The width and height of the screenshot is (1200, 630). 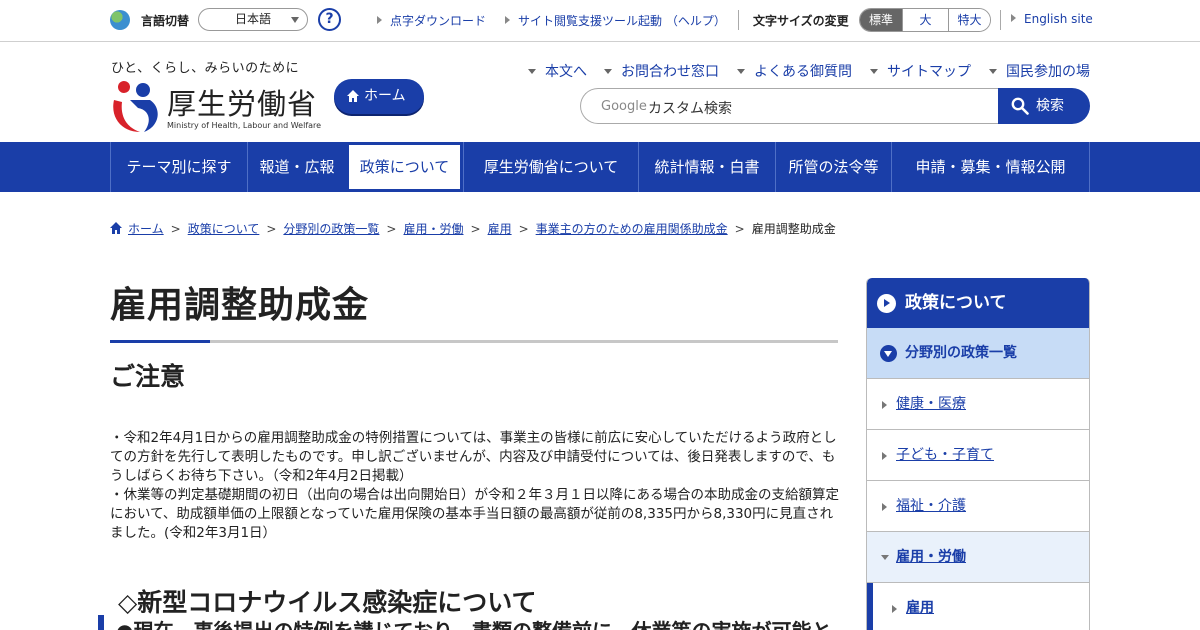 What do you see at coordinates (379, 96) in the screenshot?
I see `home-button: ホーム` at bounding box center [379, 96].